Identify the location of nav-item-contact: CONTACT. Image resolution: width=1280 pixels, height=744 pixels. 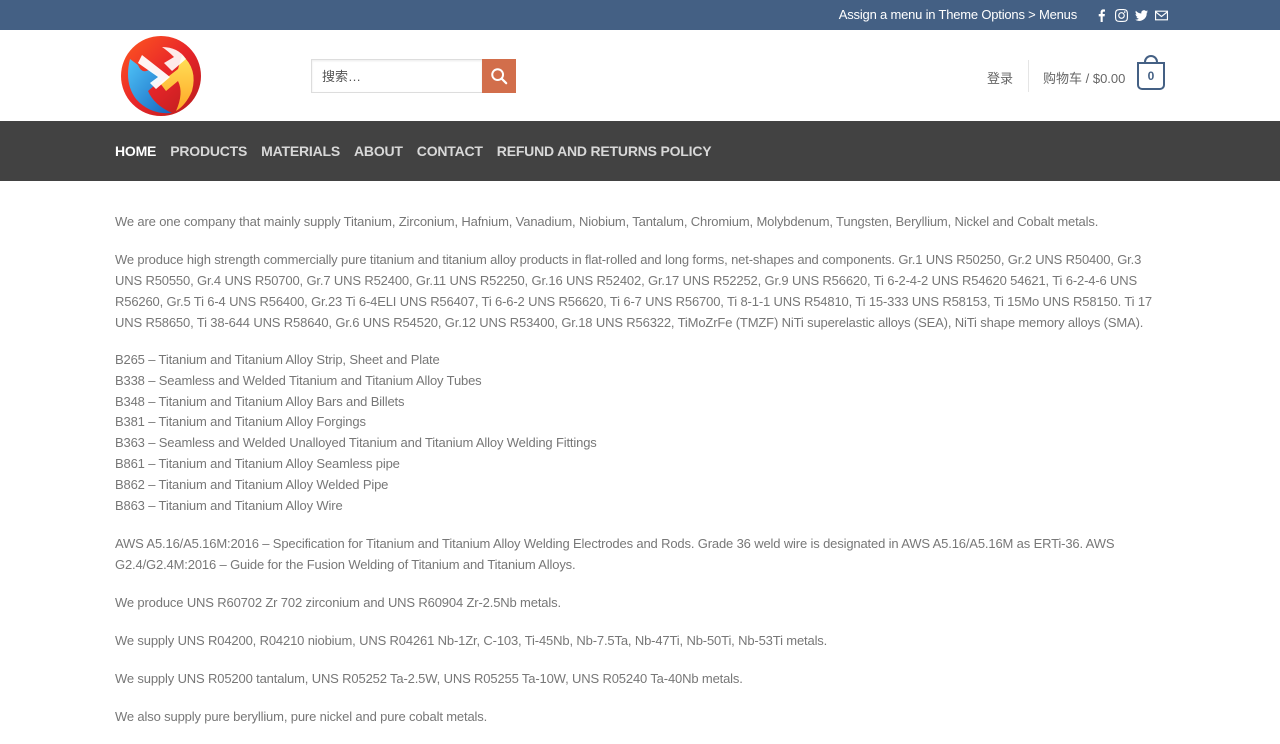
(450, 151).